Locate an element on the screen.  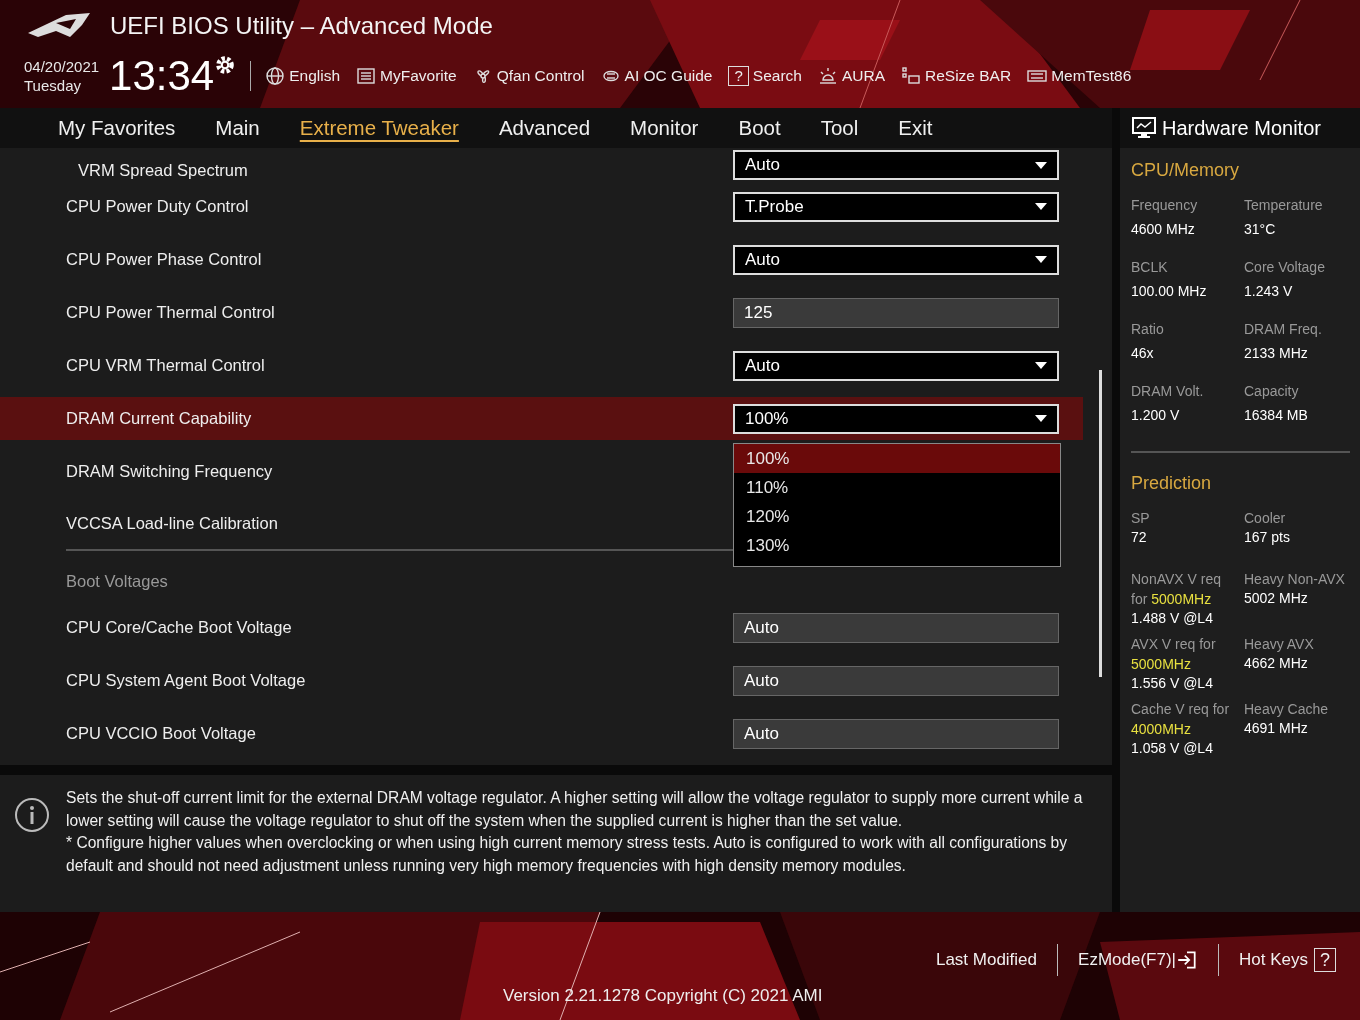
day-text: Tuesday is located at coordinates (53, 85).